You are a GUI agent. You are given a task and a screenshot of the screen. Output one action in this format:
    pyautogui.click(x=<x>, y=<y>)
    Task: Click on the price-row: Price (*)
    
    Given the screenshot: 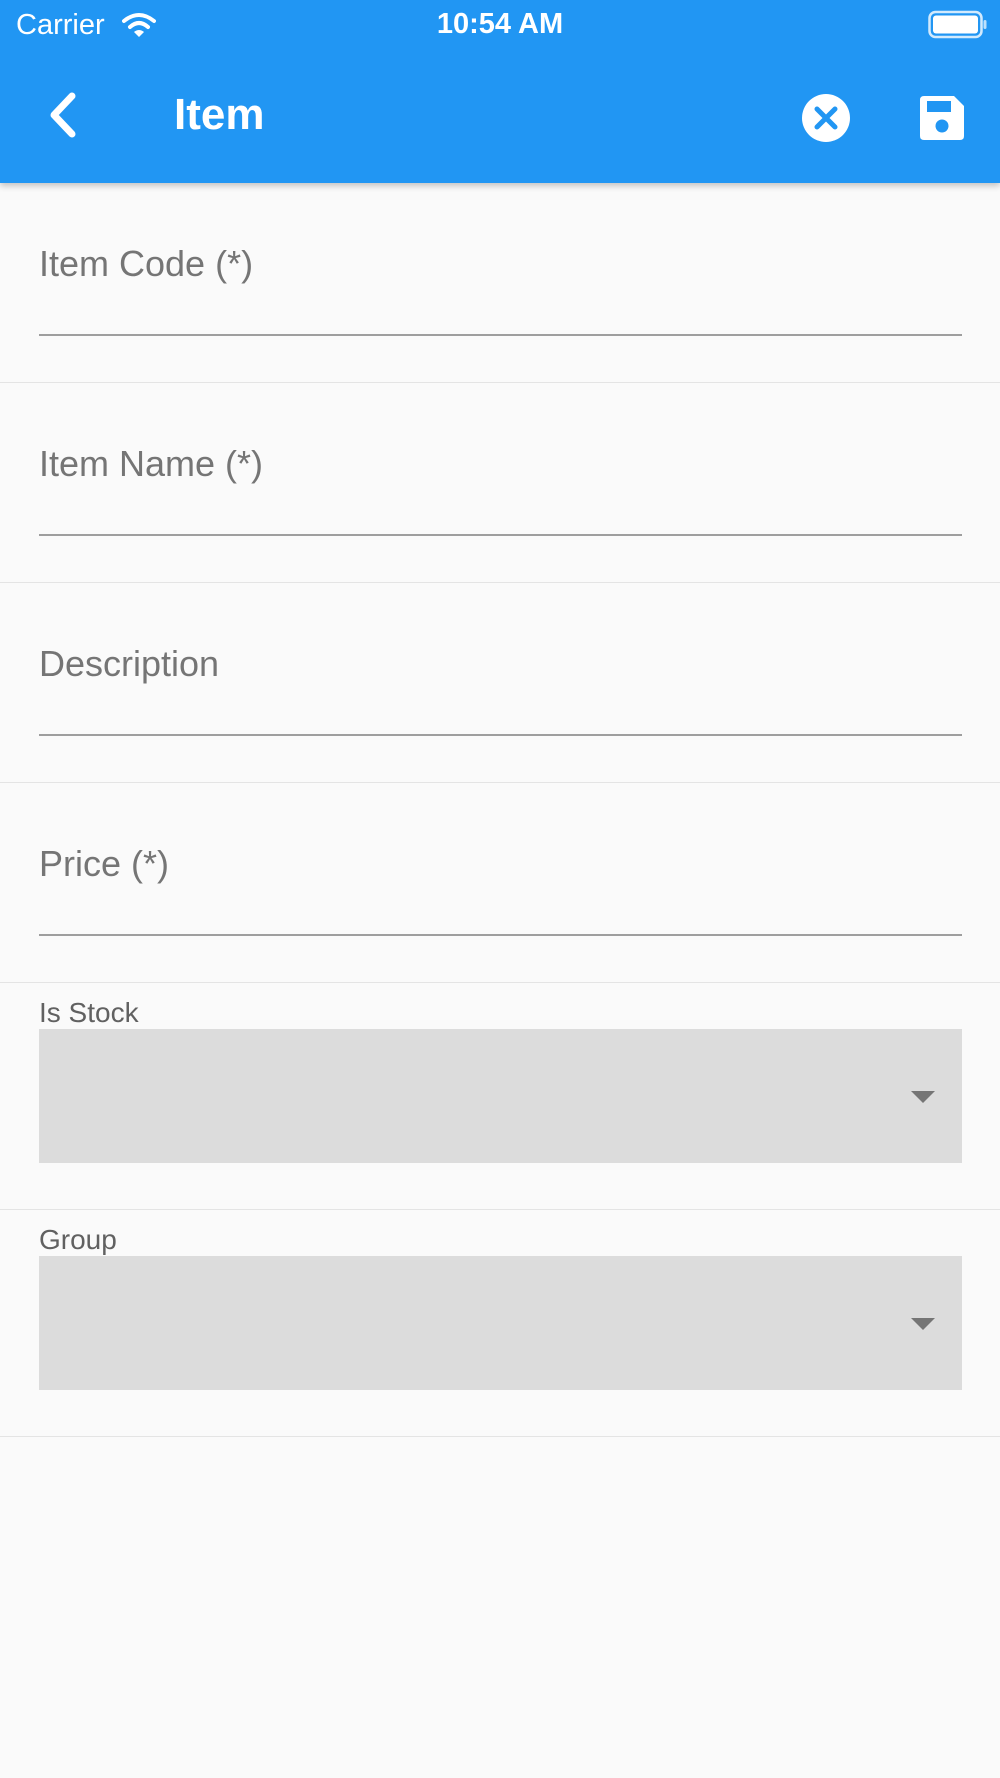 What is the action you would take?
    pyautogui.click(x=500, y=883)
    